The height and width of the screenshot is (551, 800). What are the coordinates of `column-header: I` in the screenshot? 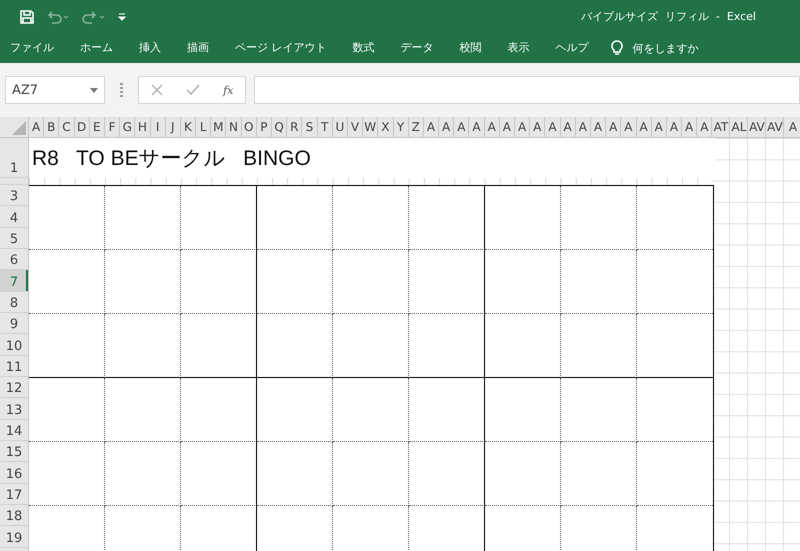 It's located at (158, 127).